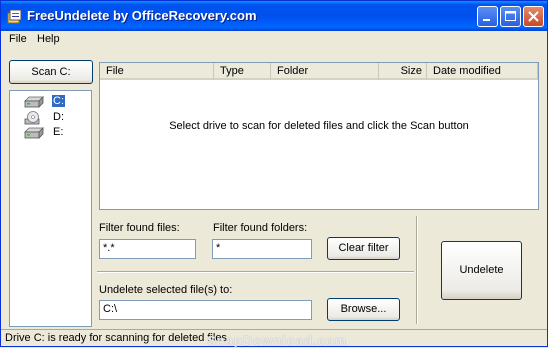 This screenshot has height=348, width=548. Describe the element at coordinates (255, 272) in the screenshot. I see `horizontal-divider` at that location.